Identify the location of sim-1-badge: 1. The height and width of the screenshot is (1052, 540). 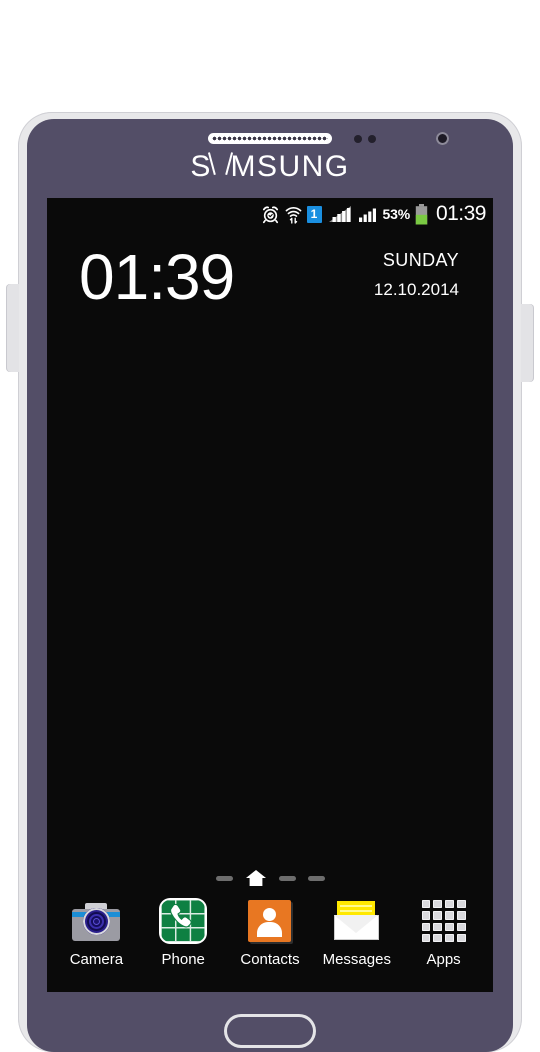
(314, 214).